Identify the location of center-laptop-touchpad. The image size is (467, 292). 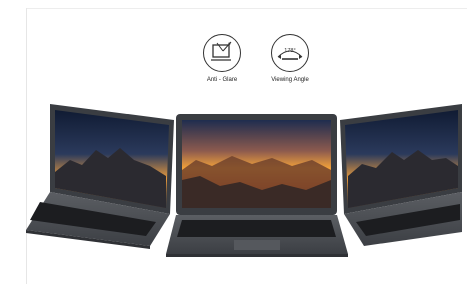
(257, 245).